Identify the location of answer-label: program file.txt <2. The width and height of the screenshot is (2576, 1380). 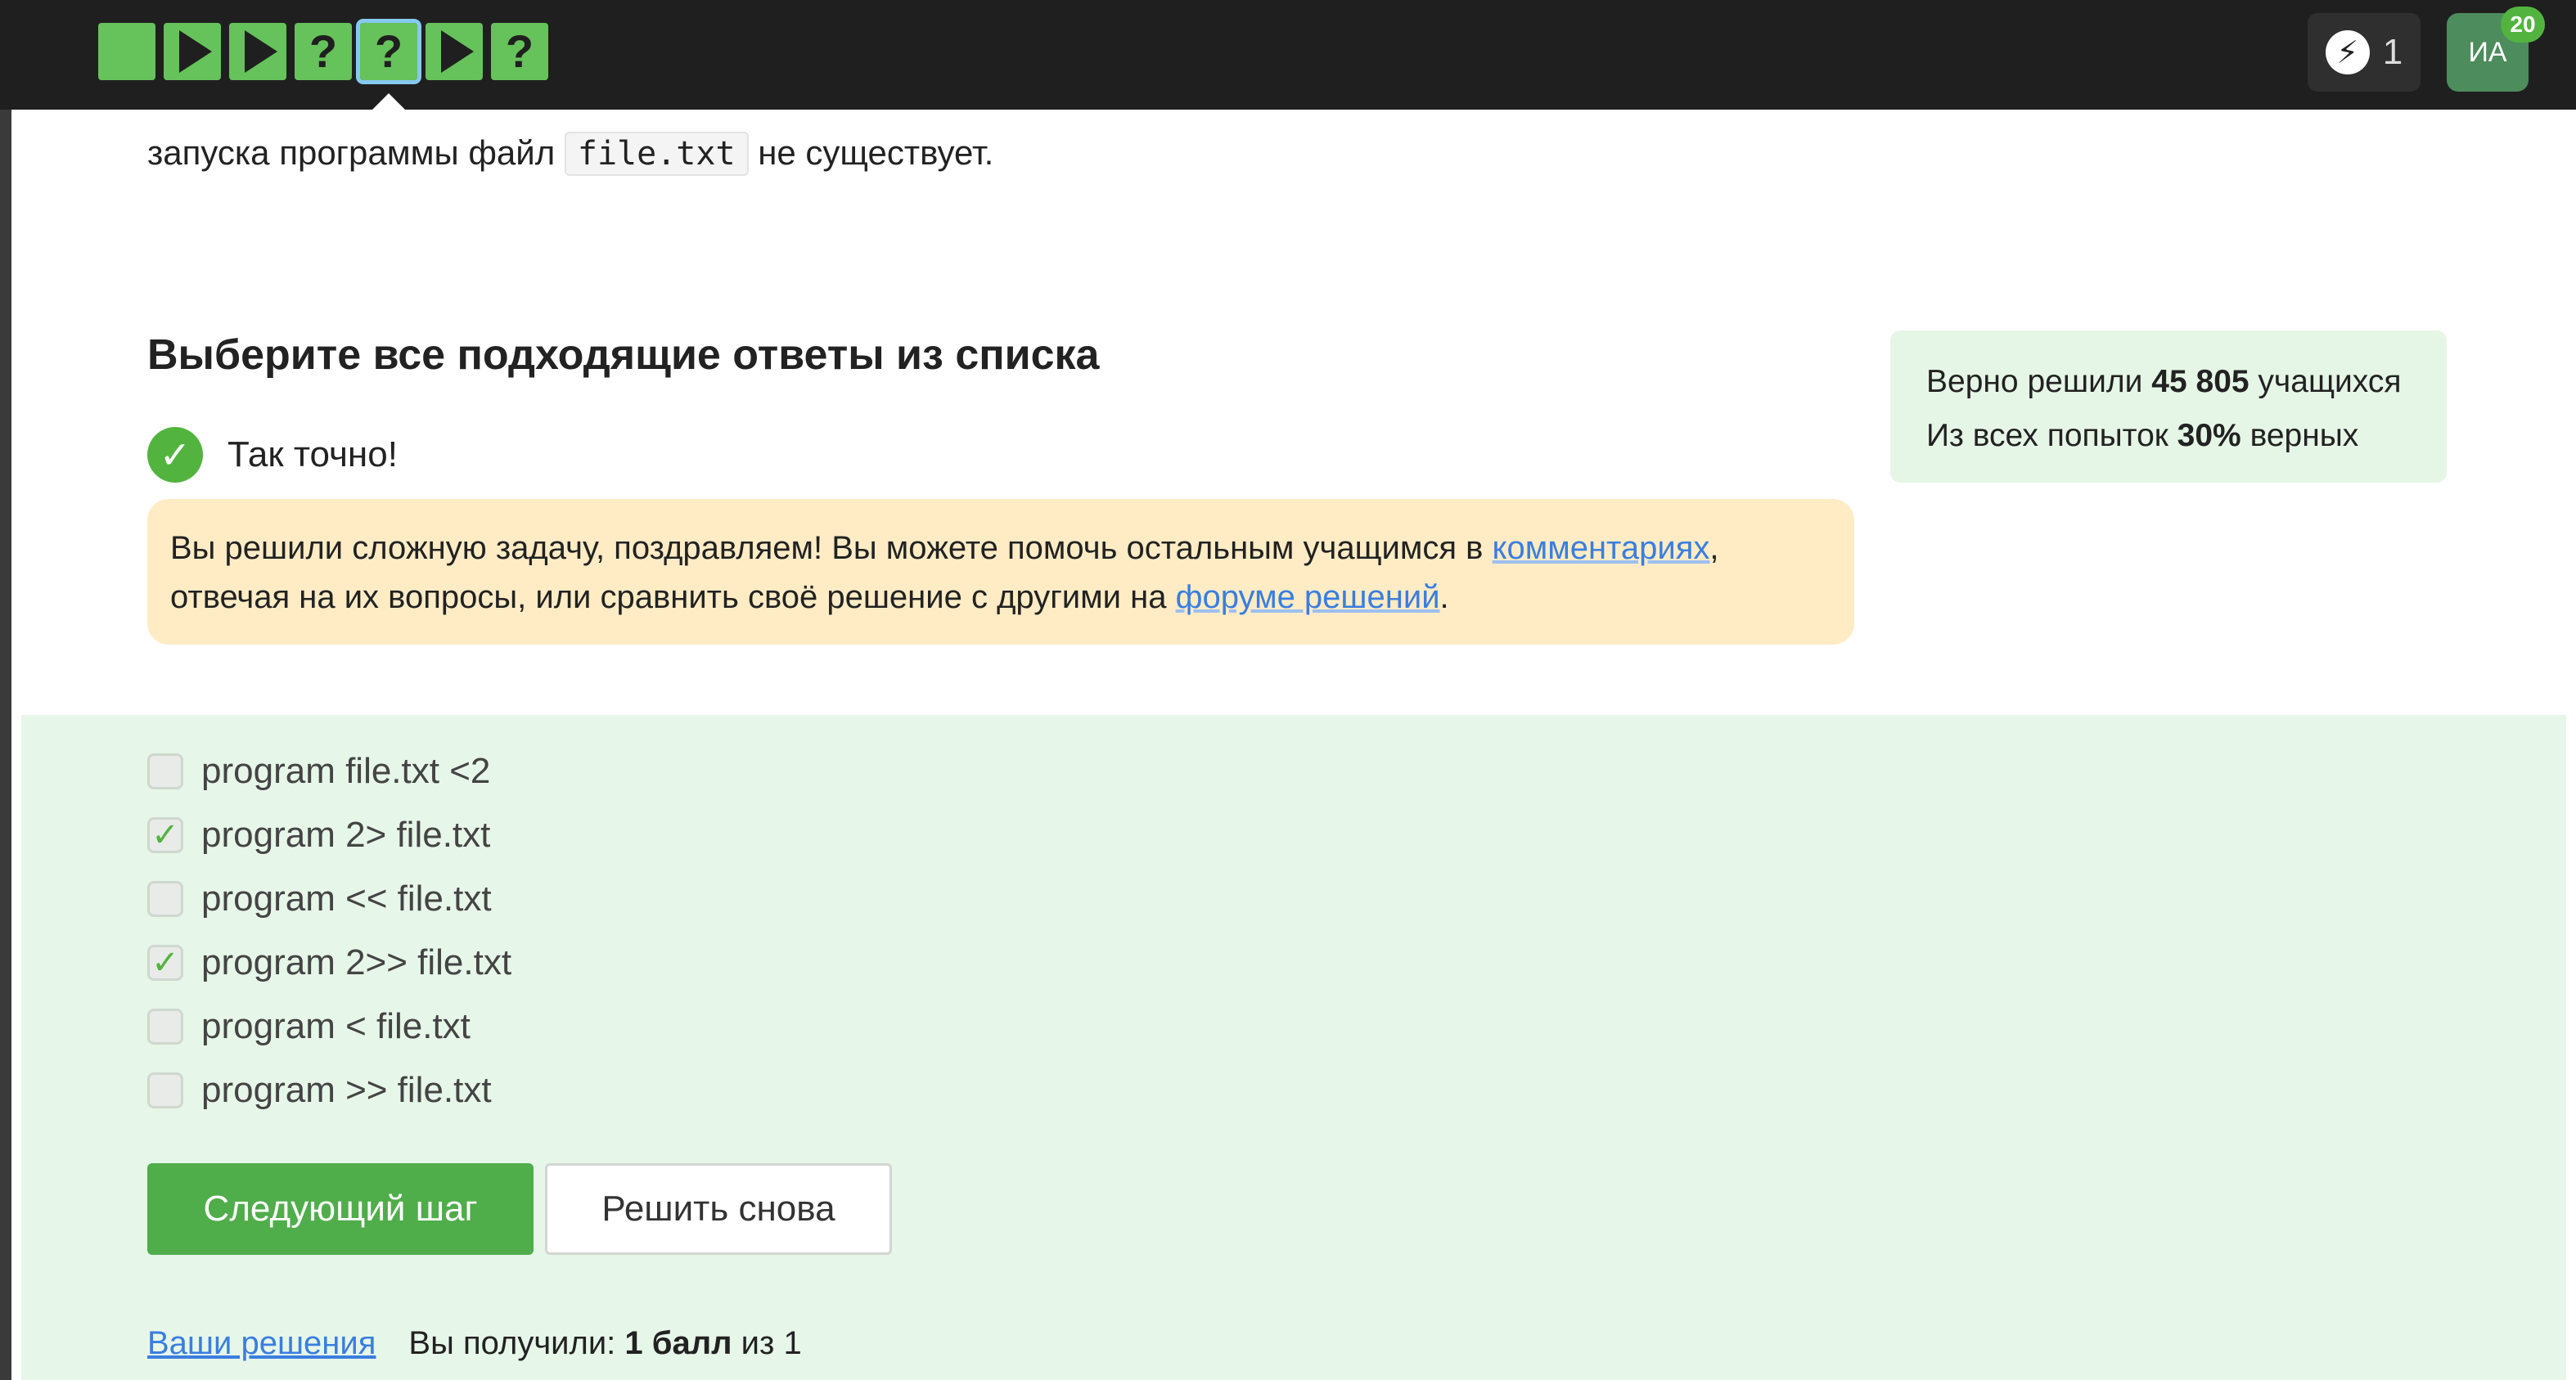
(346, 771).